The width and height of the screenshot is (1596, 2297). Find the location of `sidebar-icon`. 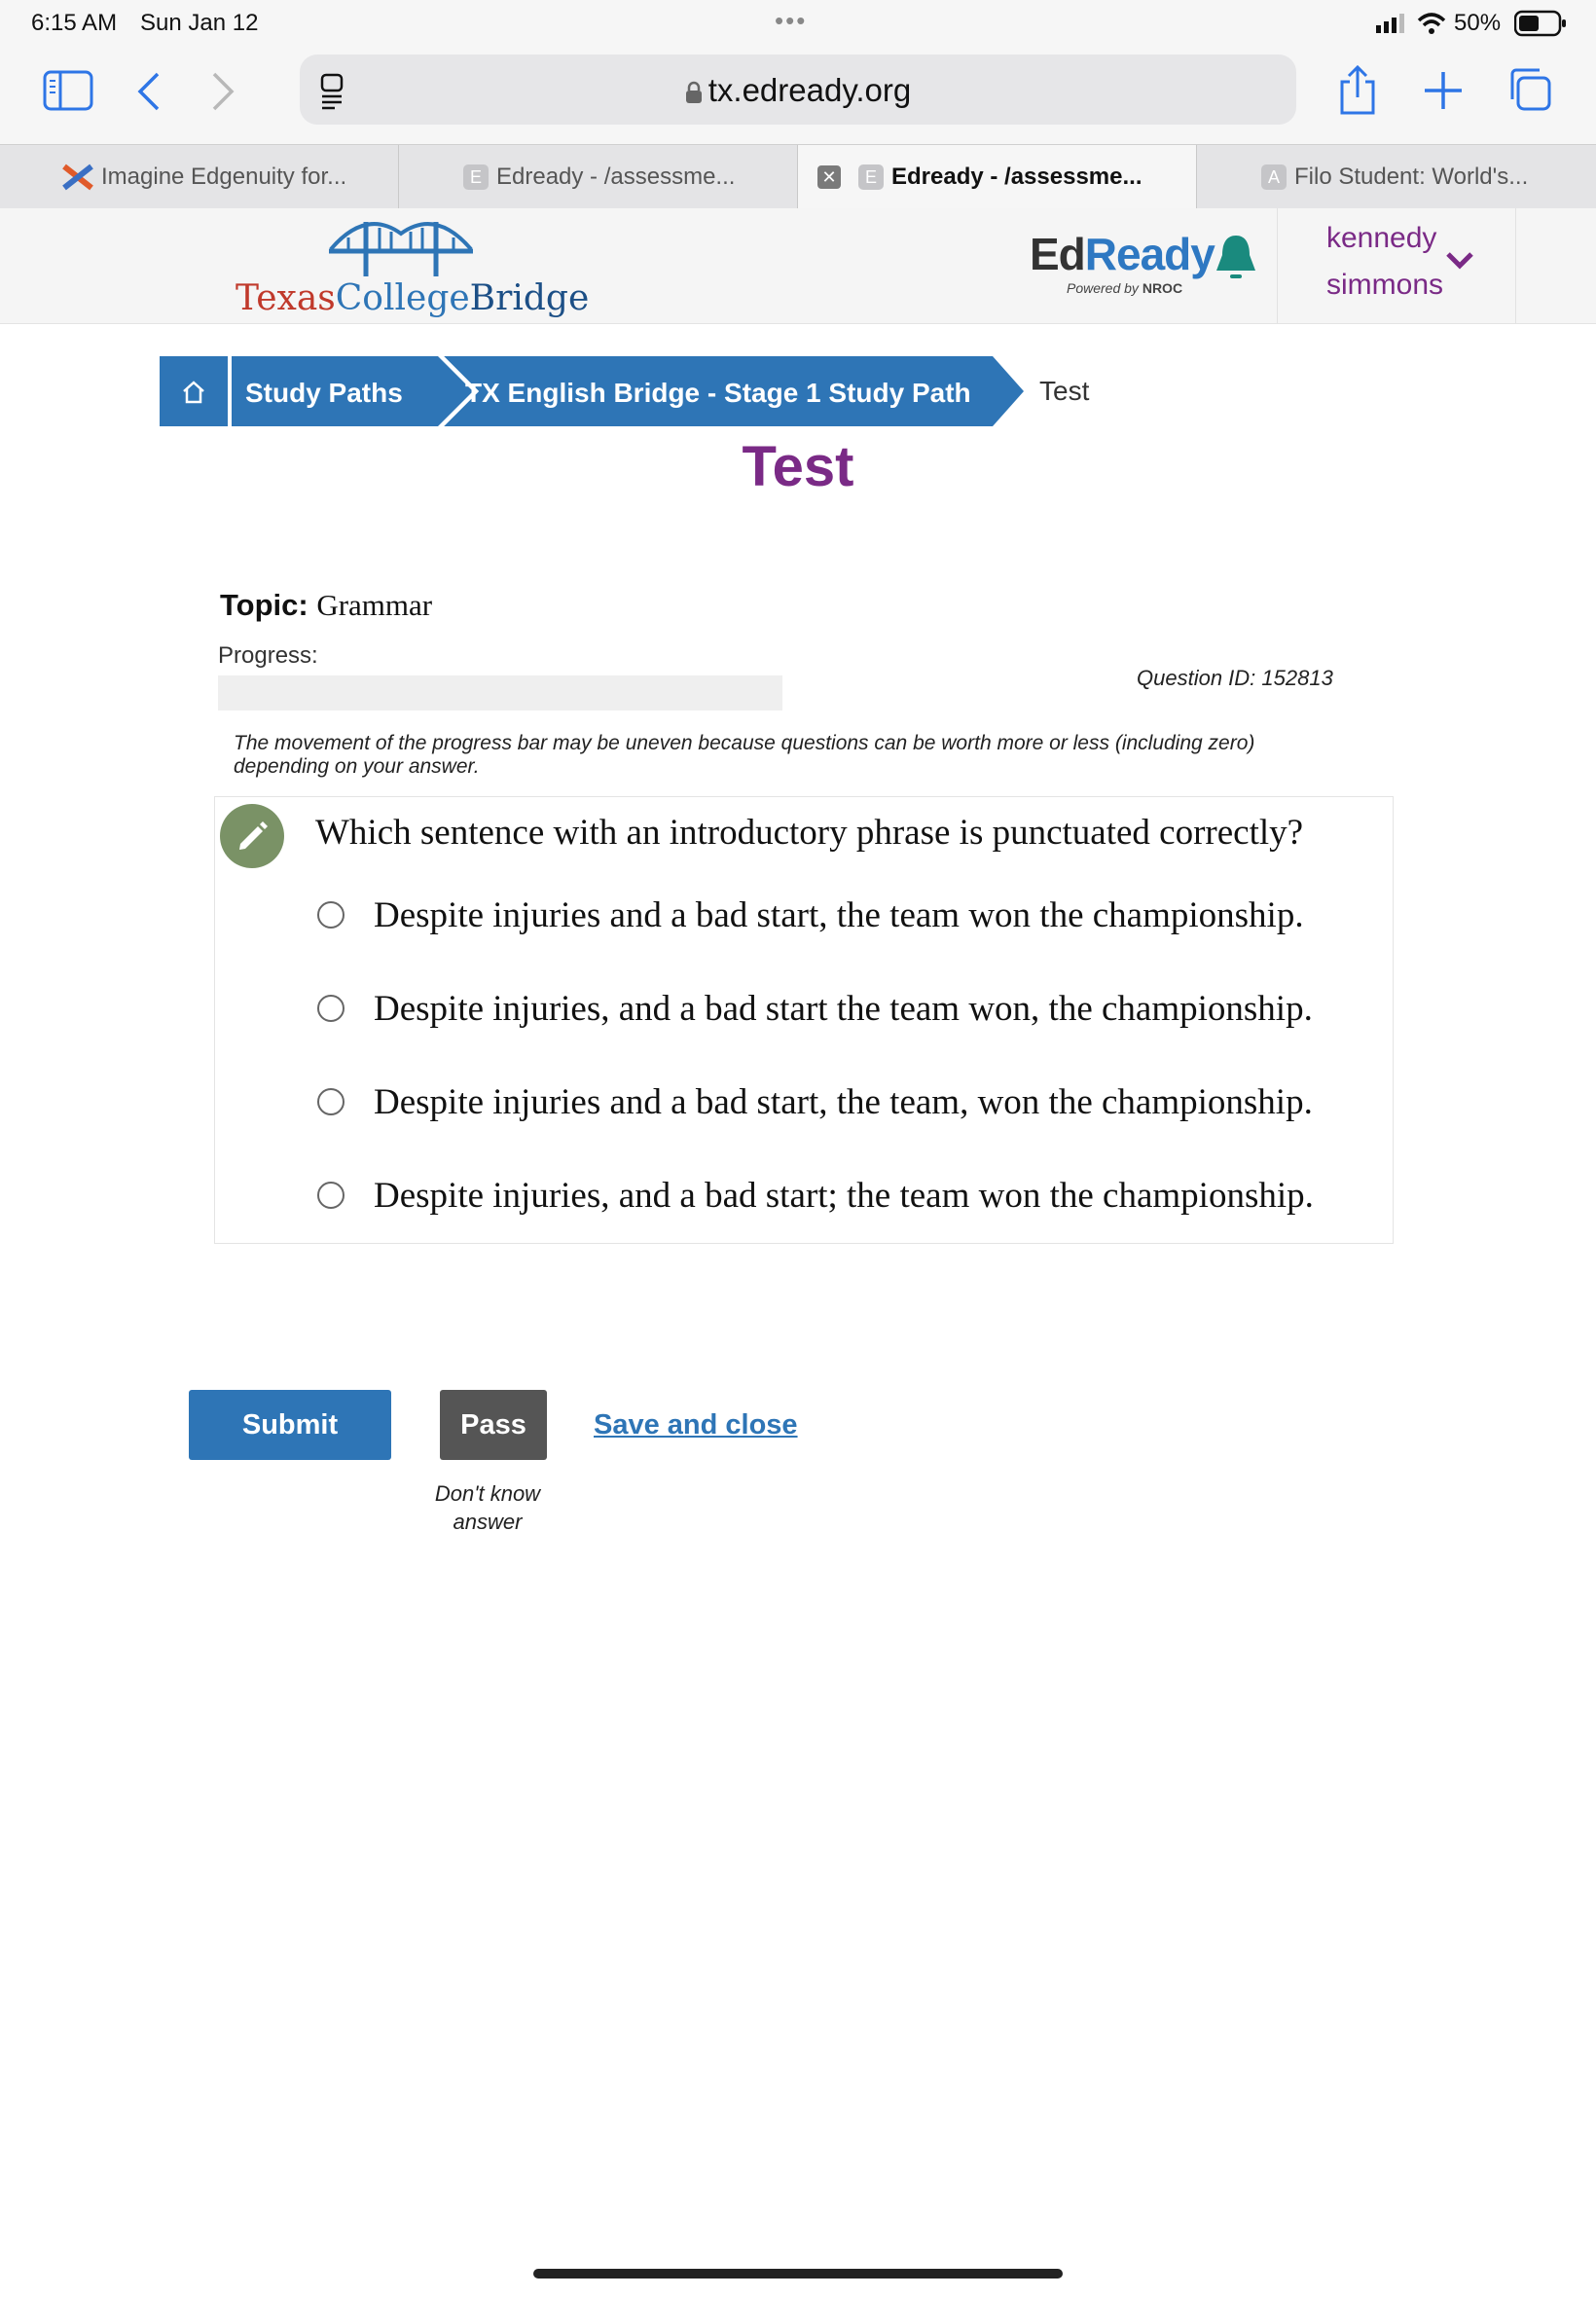

sidebar-icon is located at coordinates (68, 90).